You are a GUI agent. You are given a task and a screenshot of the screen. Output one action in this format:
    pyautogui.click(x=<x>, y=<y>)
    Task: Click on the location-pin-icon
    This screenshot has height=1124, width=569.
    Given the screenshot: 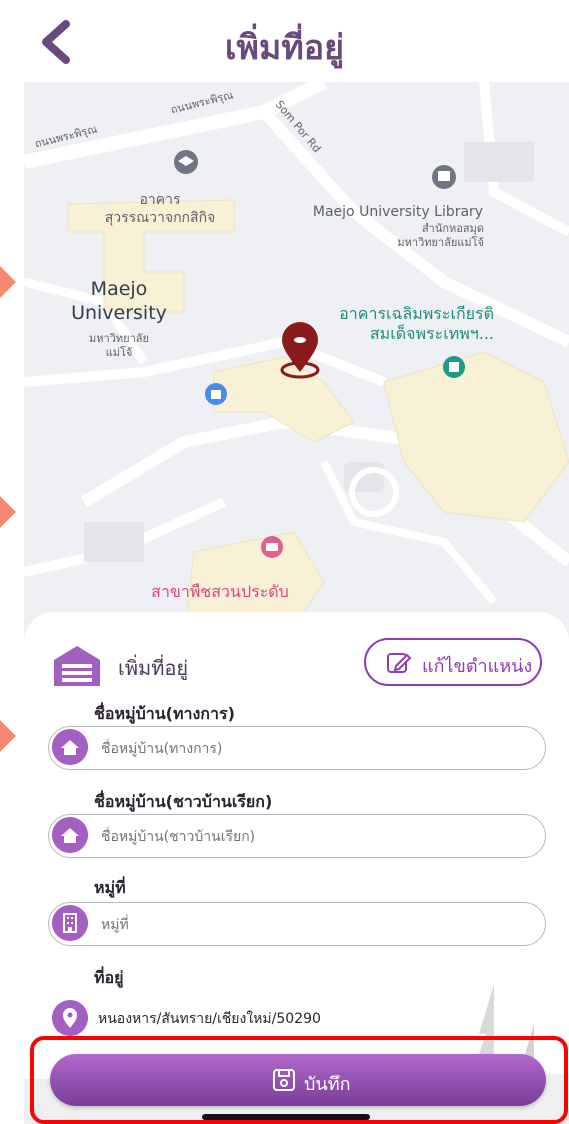 What is the action you would take?
    pyautogui.click(x=70, y=1018)
    